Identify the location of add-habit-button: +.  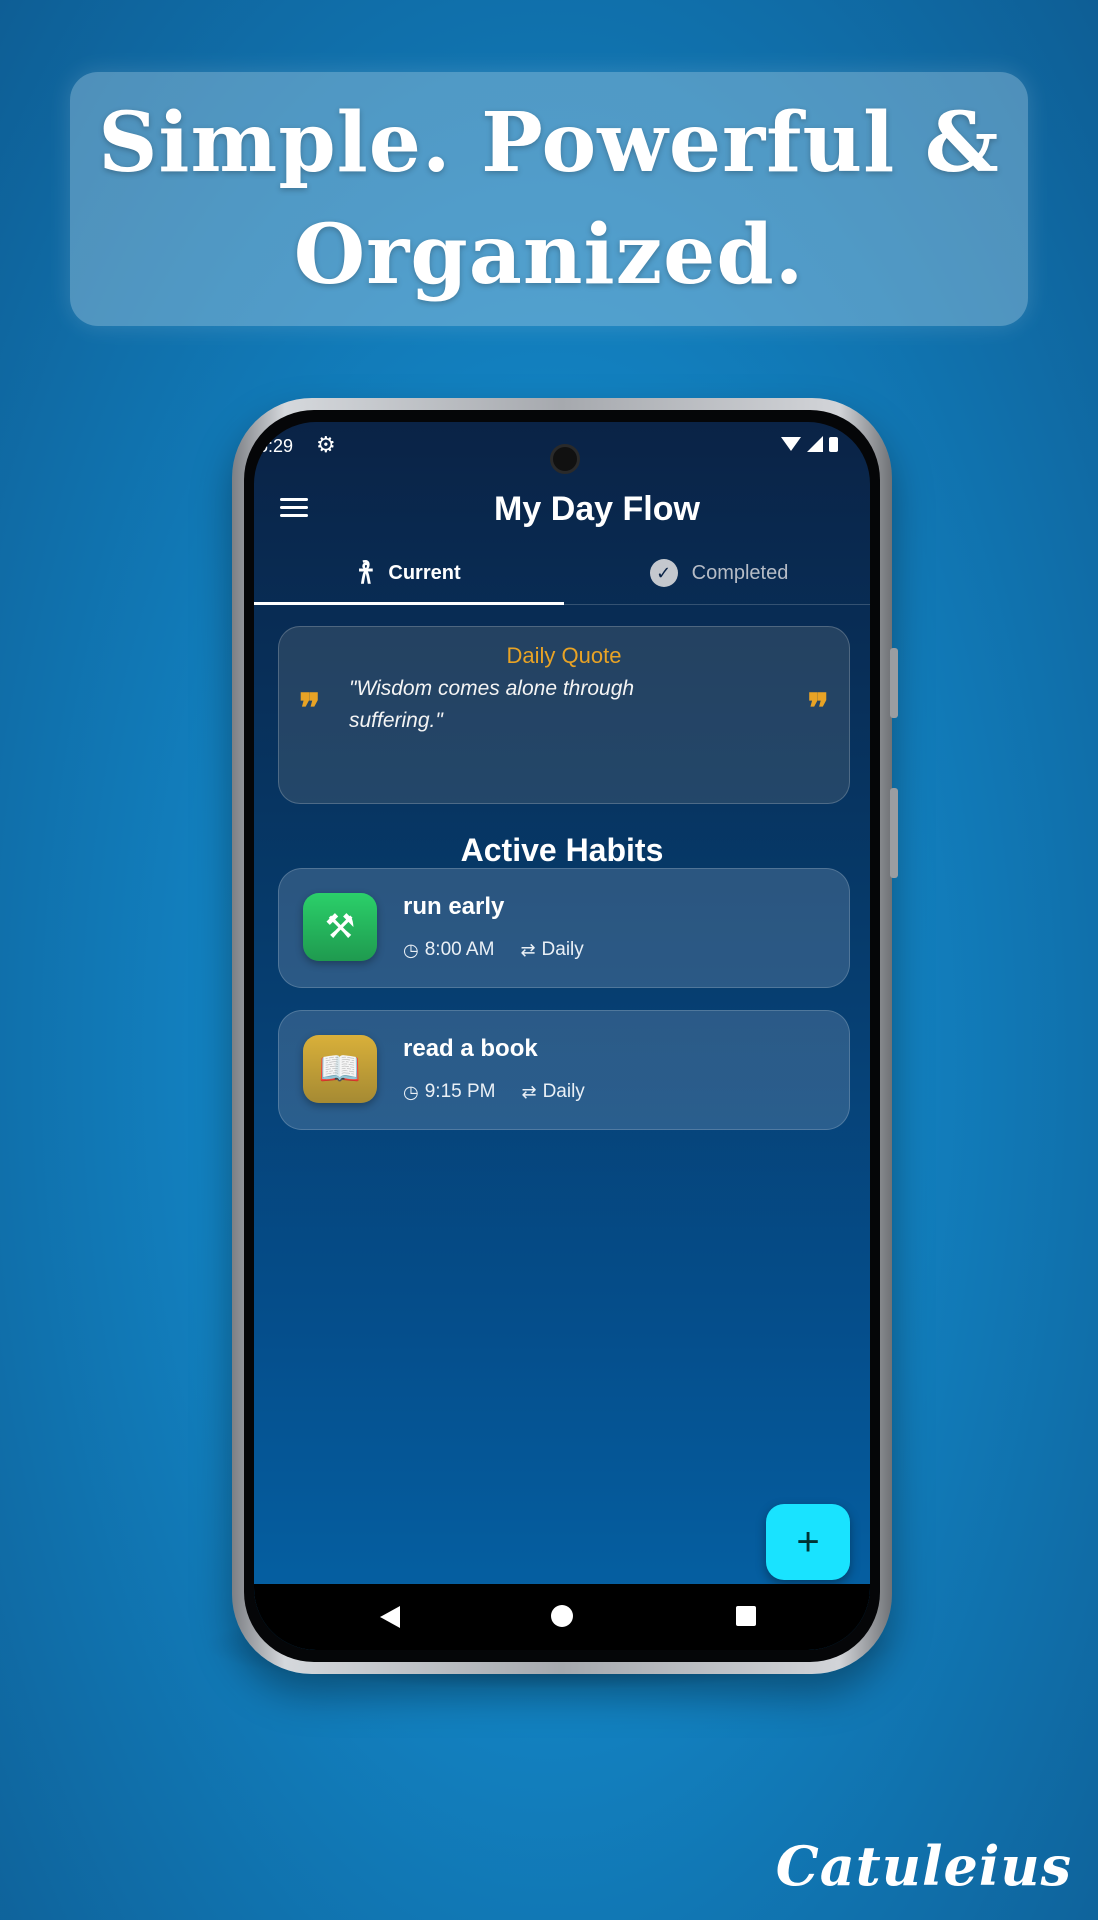
(808, 1542).